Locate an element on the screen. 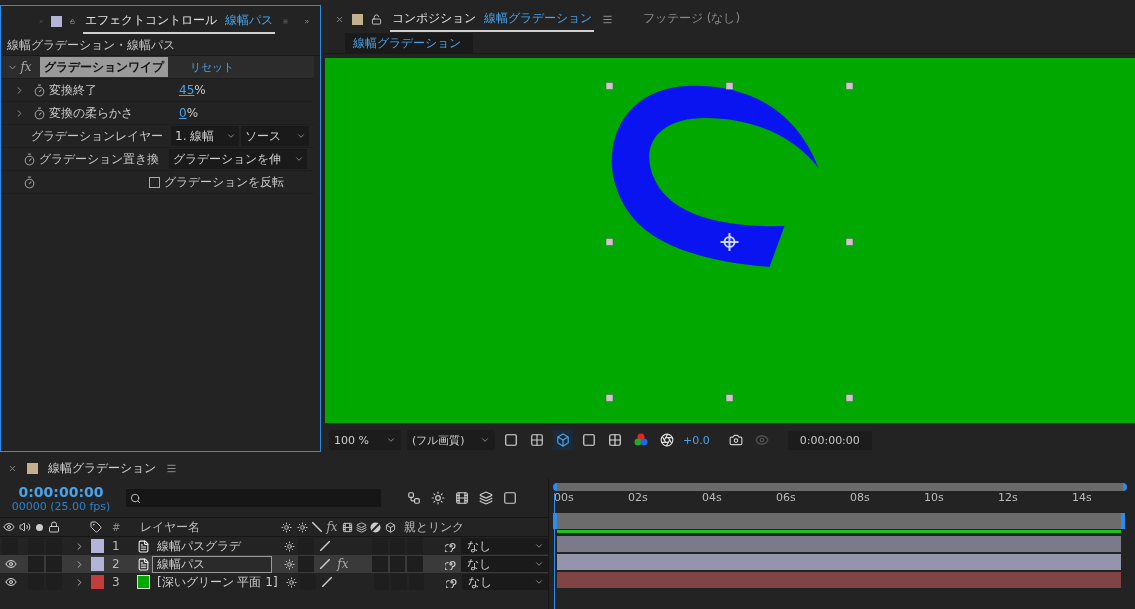 Image resolution: width=1135 pixels, height=609 pixels. time-ruler-label: 08s is located at coordinates (860, 498).